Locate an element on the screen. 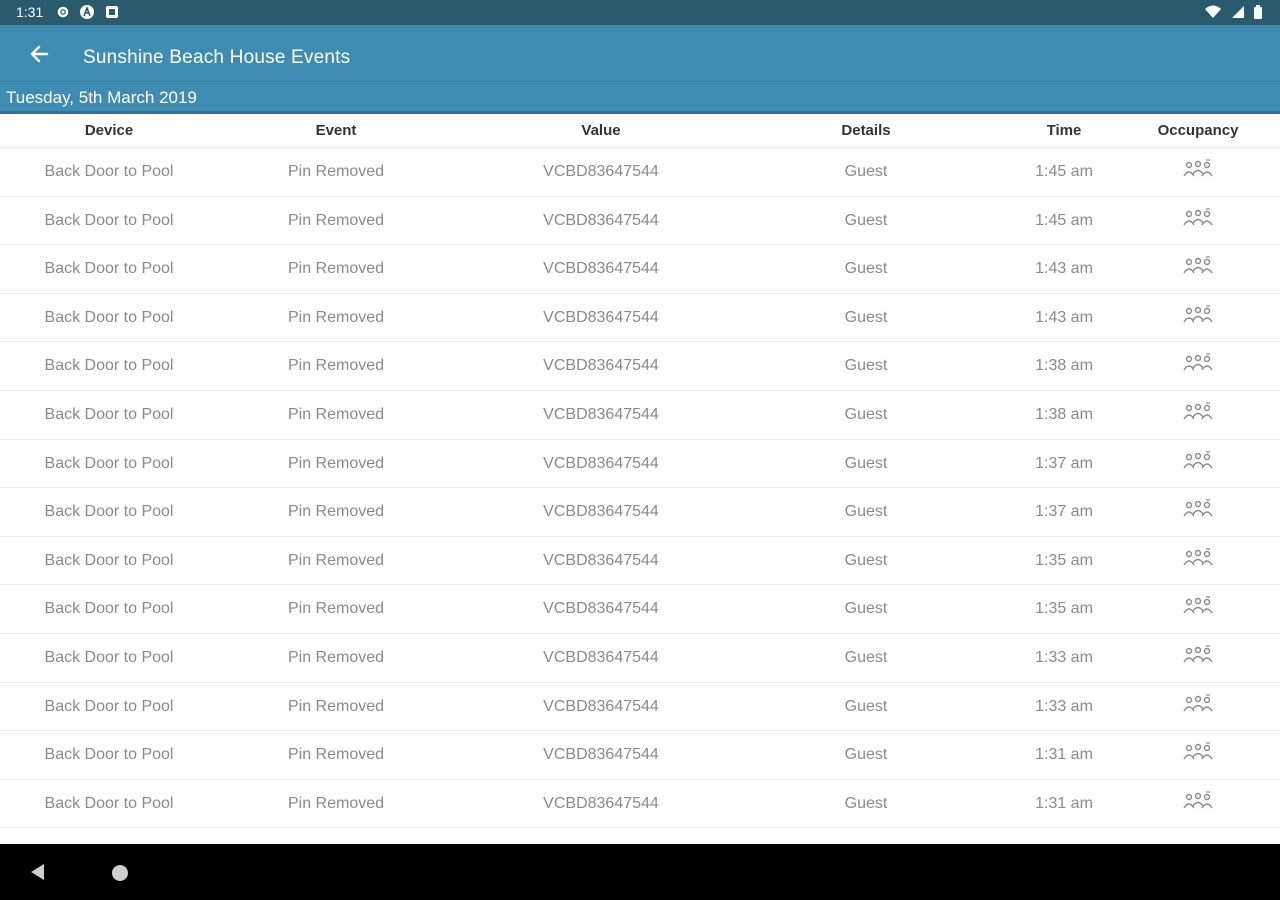 The height and width of the screenshot is (900, 1280). cell-time: 1:43 am is located at coordinates (1064, 317).